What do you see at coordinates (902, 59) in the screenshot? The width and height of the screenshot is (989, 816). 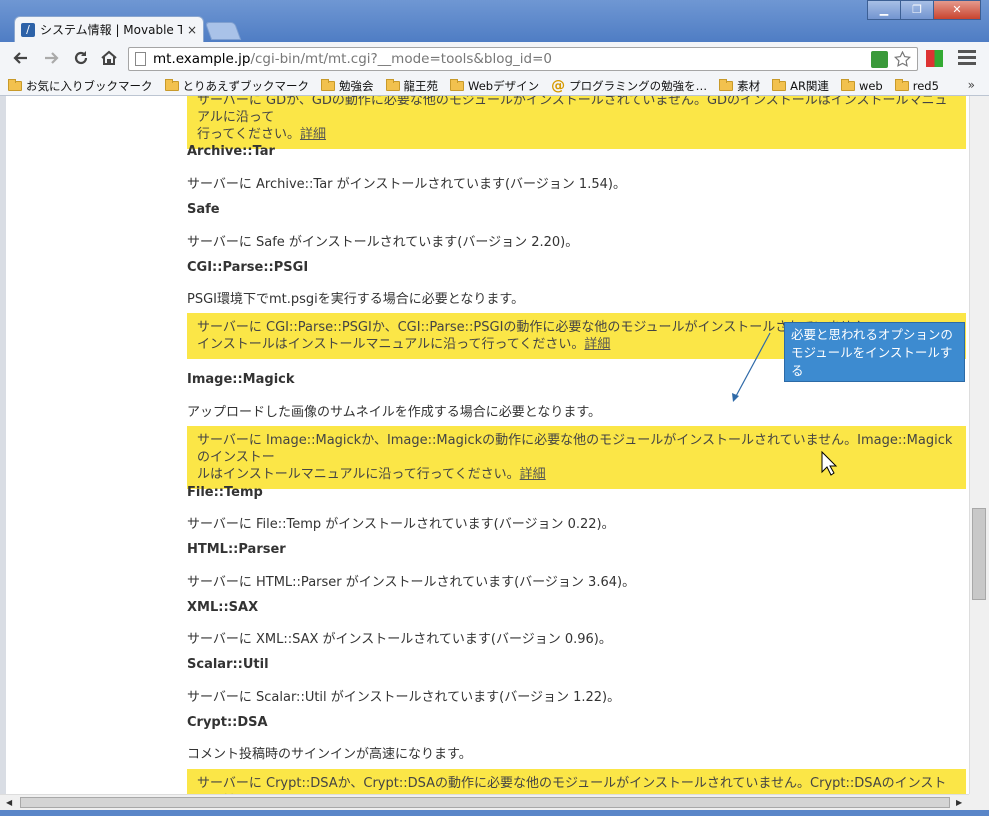 I see `bookmark-star-icon` at bounding box center [902, 59].